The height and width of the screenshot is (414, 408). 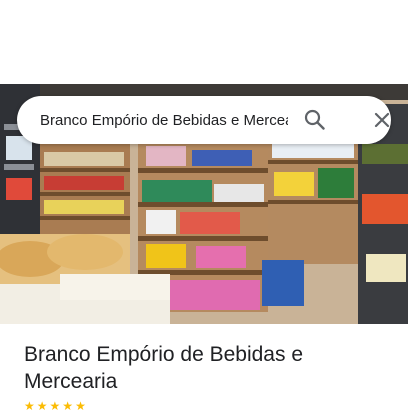 I want to click on place-title: Branco Empório de Bebidas e Mercearia, so click(x=163, y=368).